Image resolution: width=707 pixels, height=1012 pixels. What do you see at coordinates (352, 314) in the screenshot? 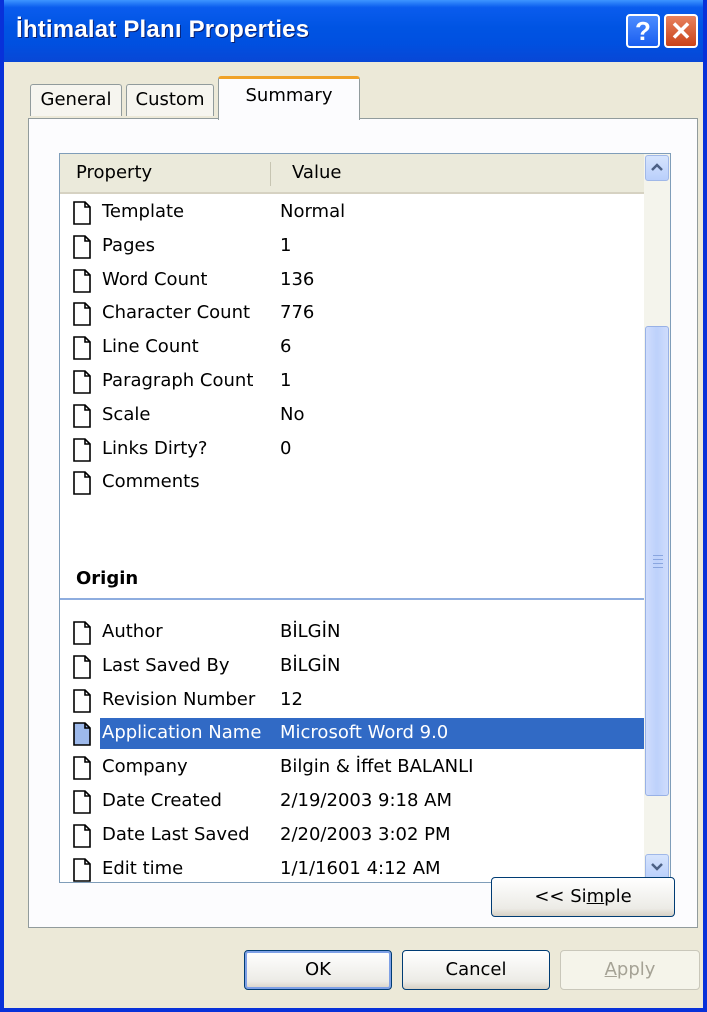
I see `list-item: Character Count 776` at bounding box center [352, 314].